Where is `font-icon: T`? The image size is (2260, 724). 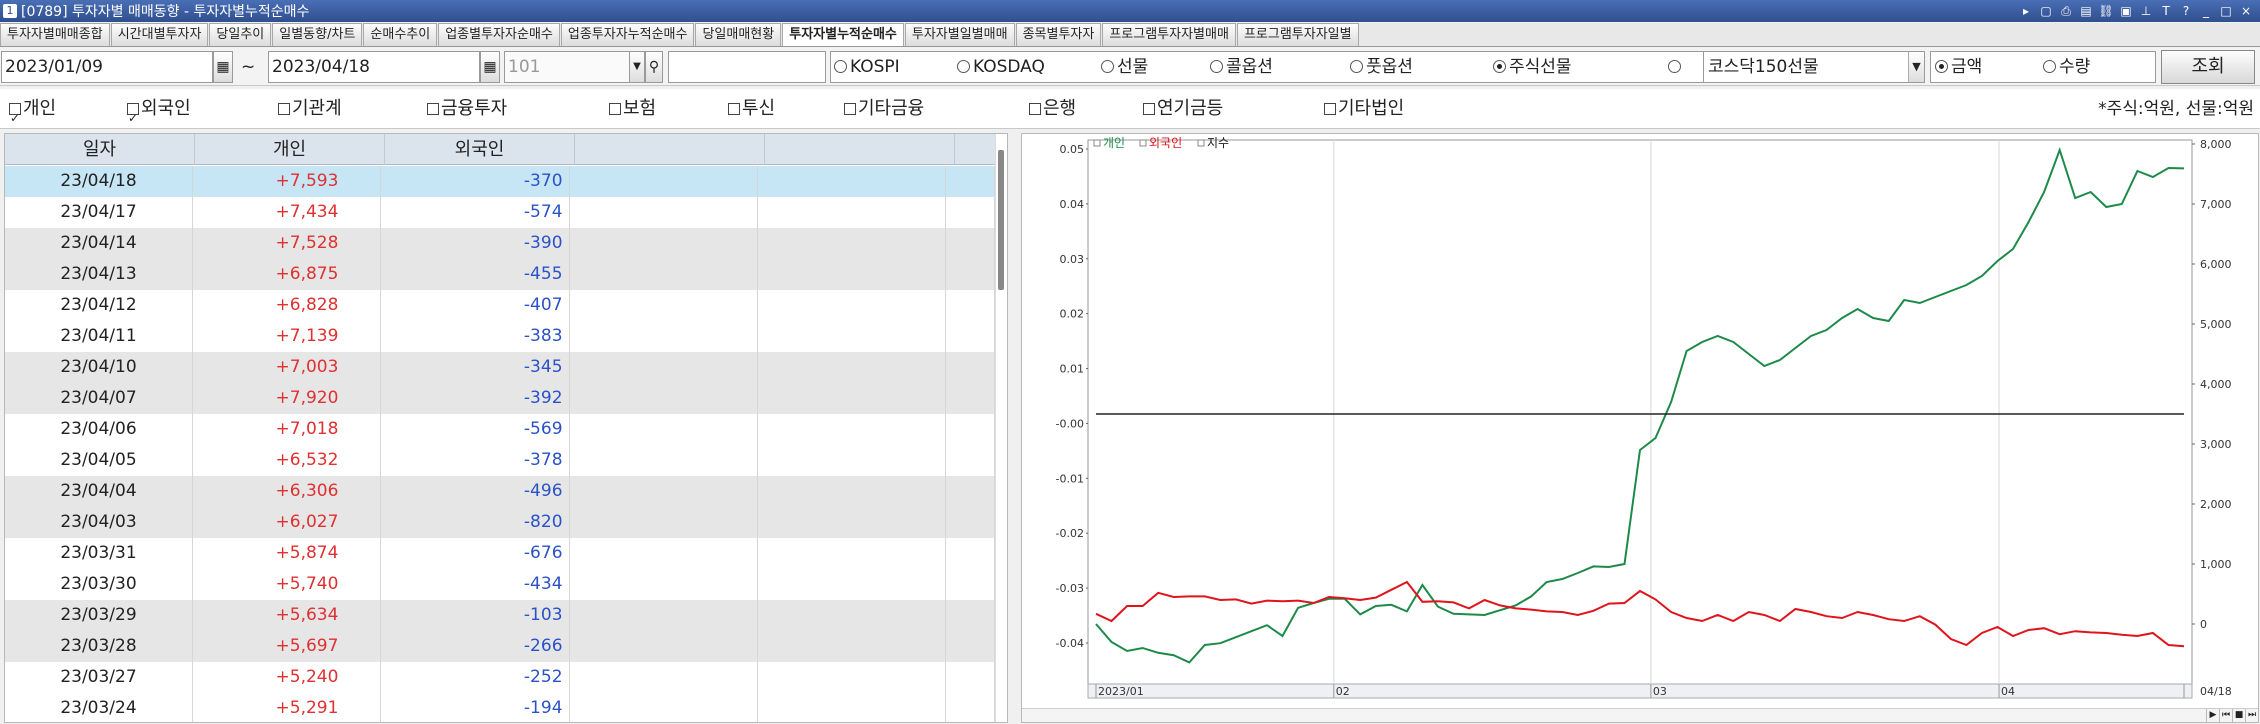 font-icon: T is located at coordinates (2166, 11).